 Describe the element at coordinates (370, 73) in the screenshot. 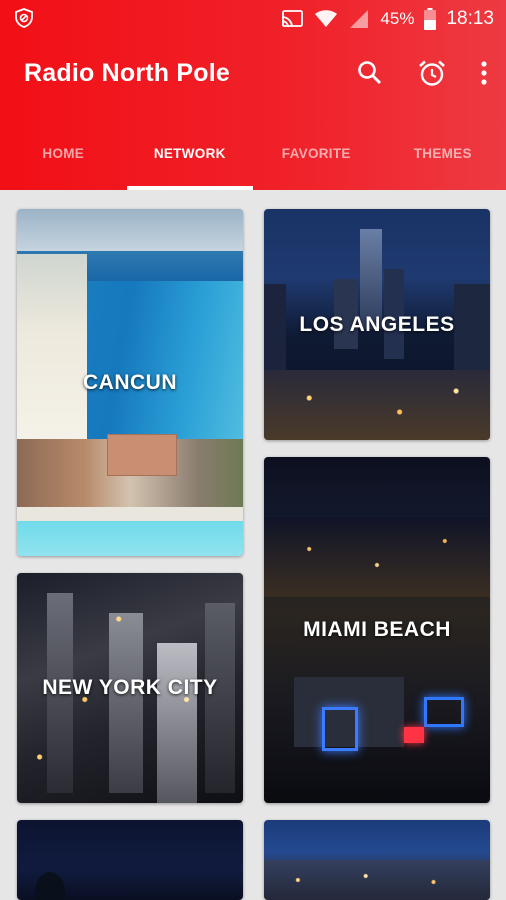

I see `search-icon` at that location.